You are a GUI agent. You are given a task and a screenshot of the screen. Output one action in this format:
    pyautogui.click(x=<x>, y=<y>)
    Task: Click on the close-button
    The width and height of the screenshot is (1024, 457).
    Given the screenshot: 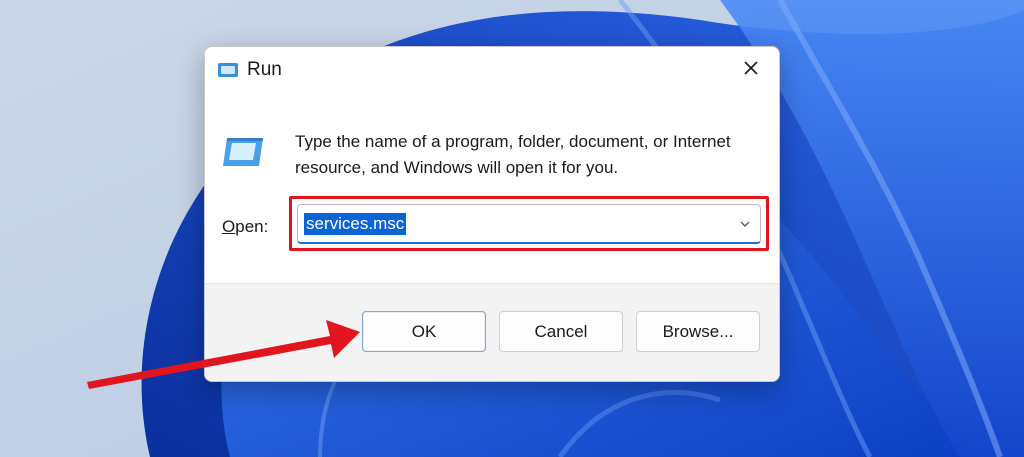 What is the action you would take?
    pyautogui.click(x=751, y=70)
    